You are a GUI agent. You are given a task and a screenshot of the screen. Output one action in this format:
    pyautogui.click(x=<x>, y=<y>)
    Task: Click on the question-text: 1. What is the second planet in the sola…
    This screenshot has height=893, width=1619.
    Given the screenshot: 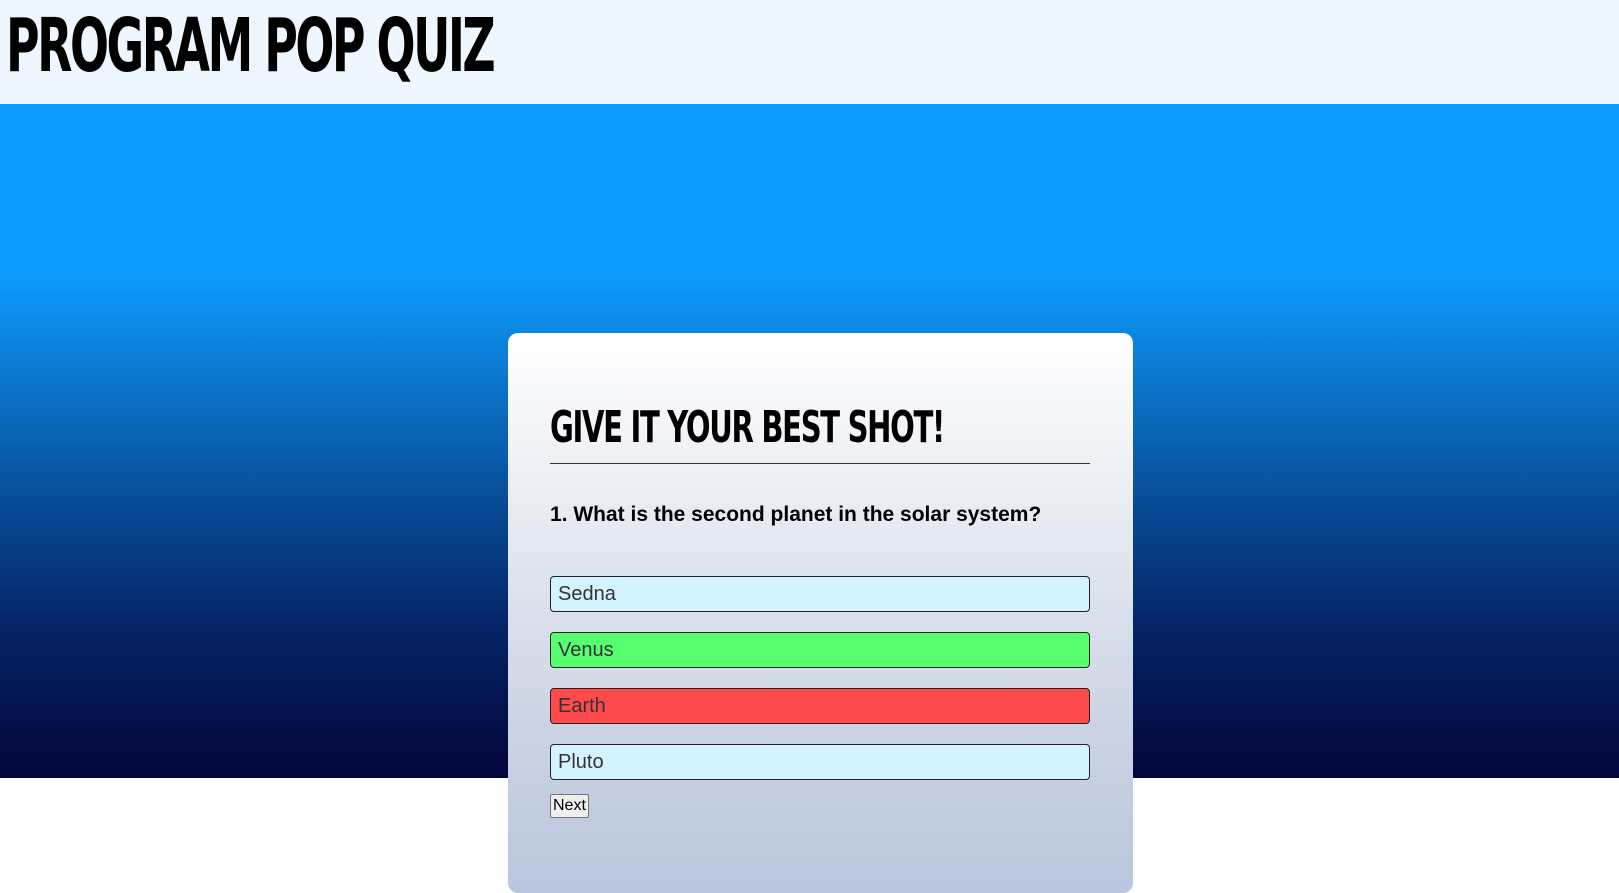 What is the action you would take?
    pyautogui.click(x=796, y=514)
    